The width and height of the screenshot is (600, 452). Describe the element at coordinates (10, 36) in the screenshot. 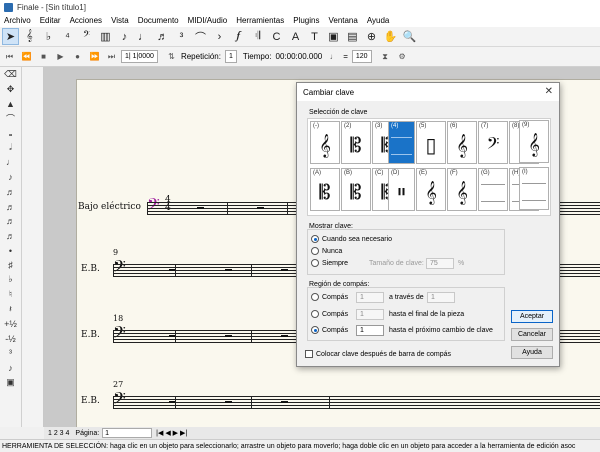

I see `selection-tool-icon: ➤` at that location.